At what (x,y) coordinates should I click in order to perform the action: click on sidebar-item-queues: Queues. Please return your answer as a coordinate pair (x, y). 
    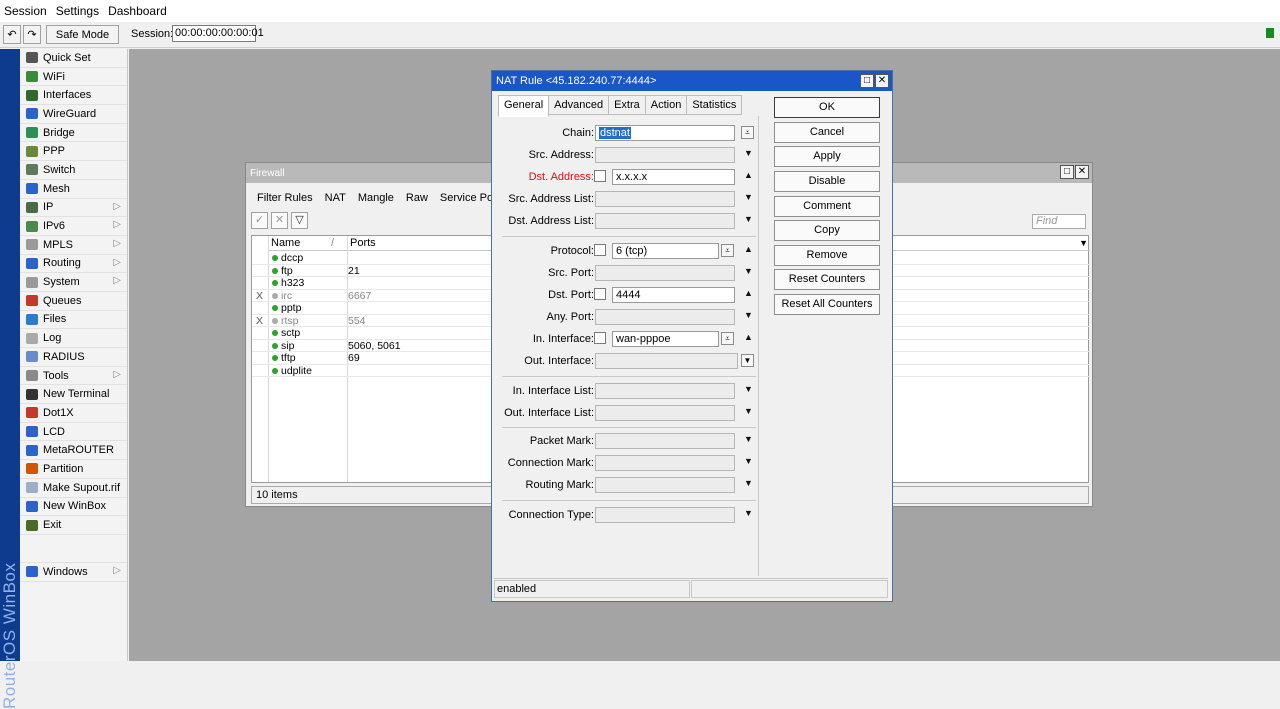
    Looking at the image, I should click on (73, 301).